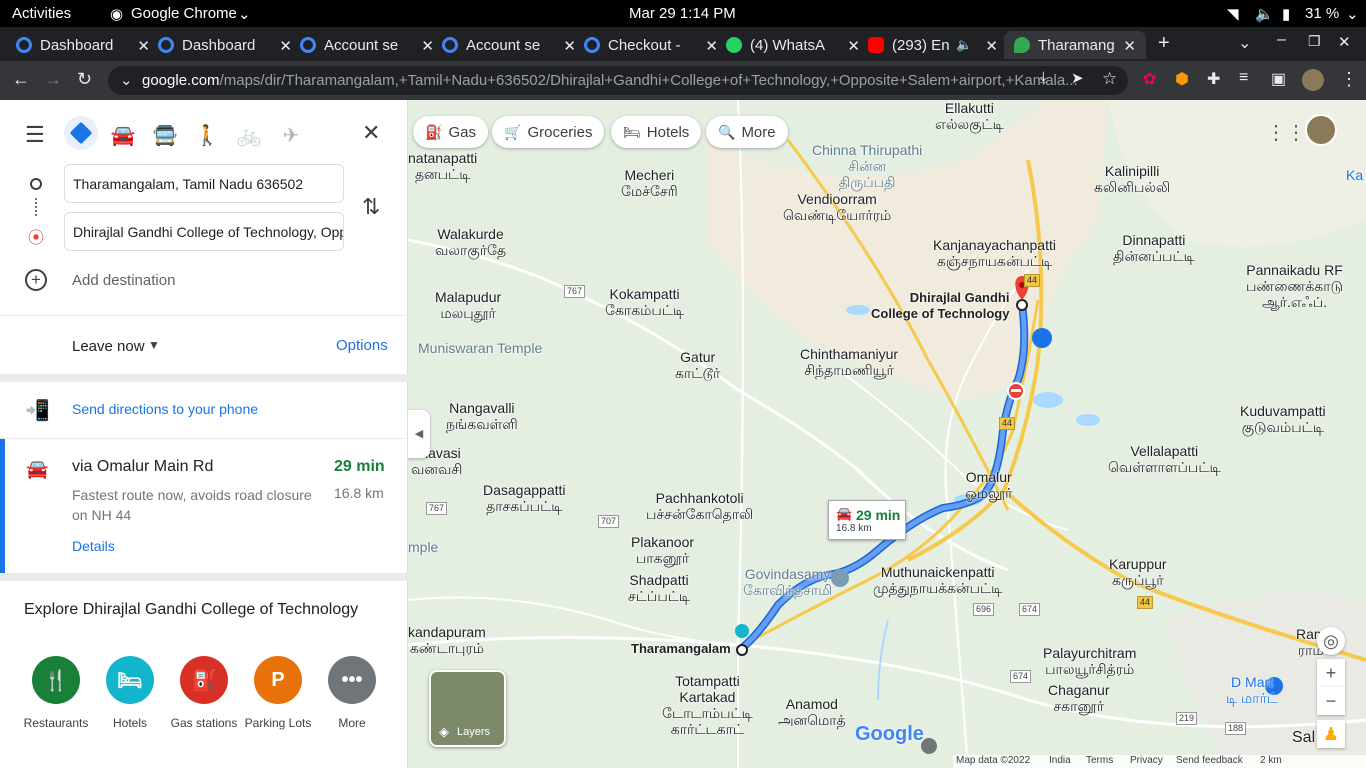  Describe the element at coordinates (548, 132) in the screenshot. I see `chip-groceries: 🛒 Groceries` at that location.